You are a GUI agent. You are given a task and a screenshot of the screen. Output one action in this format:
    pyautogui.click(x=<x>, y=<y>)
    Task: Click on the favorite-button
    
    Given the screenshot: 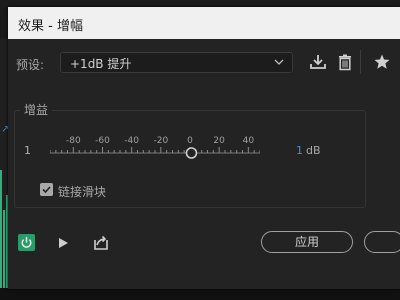 What is the action you would take?
    pyautogui.click(x=382, y=62)
    